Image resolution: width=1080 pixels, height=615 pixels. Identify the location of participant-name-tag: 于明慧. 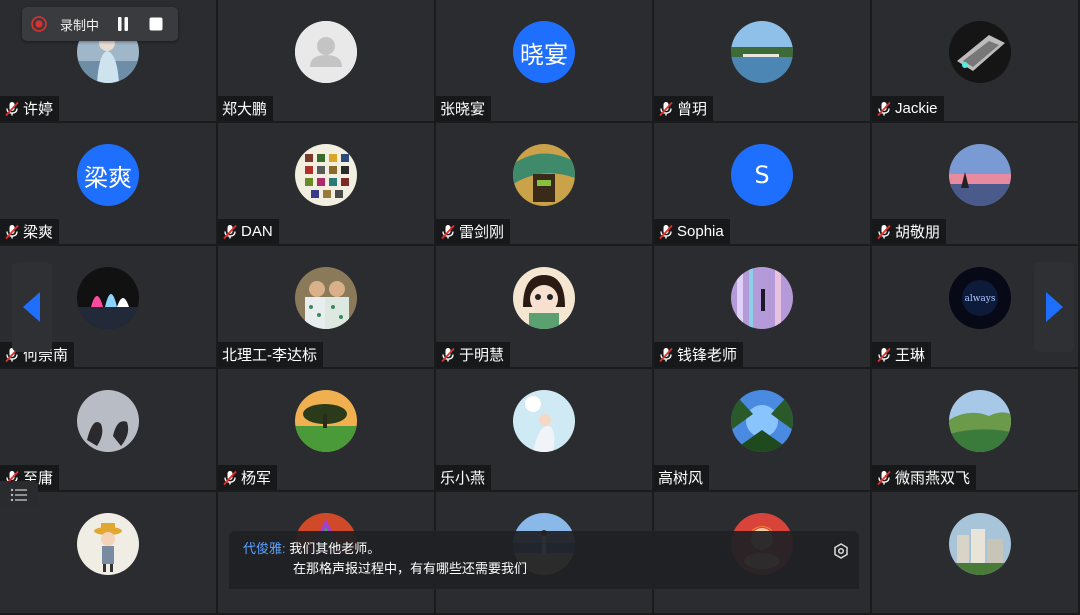
(473, 354).